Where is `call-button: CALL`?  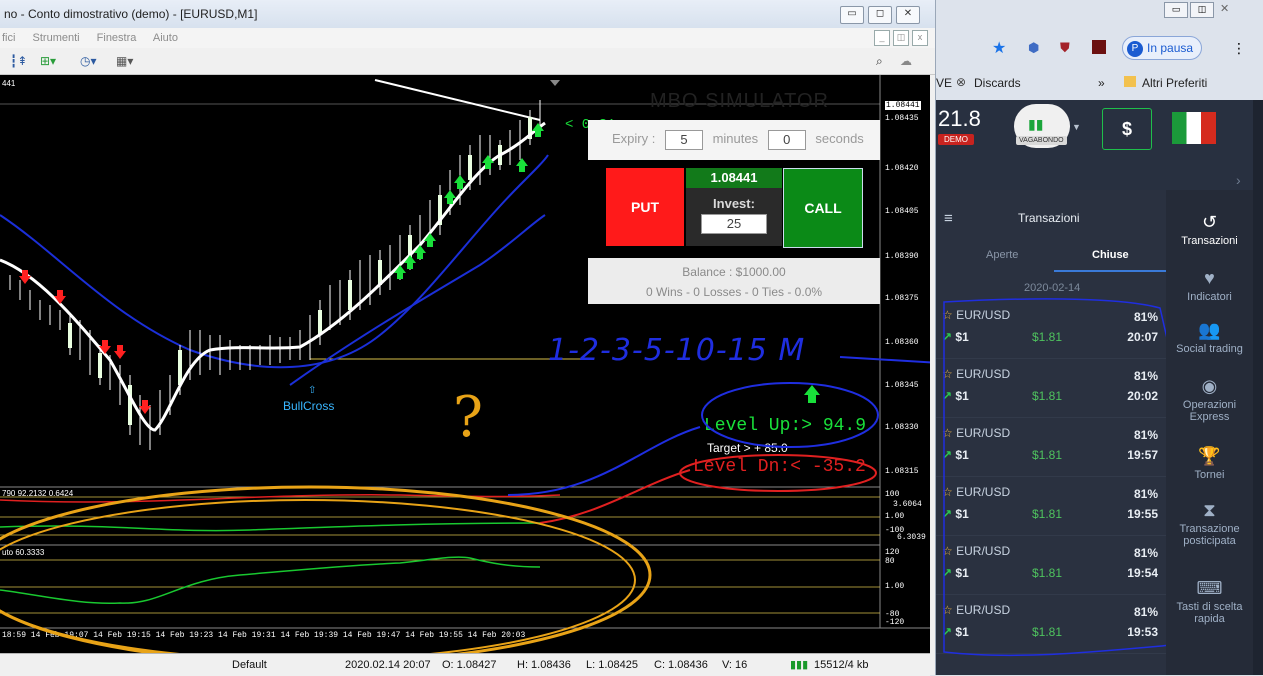 call-button: CALL is located at coordinates (823, 208).